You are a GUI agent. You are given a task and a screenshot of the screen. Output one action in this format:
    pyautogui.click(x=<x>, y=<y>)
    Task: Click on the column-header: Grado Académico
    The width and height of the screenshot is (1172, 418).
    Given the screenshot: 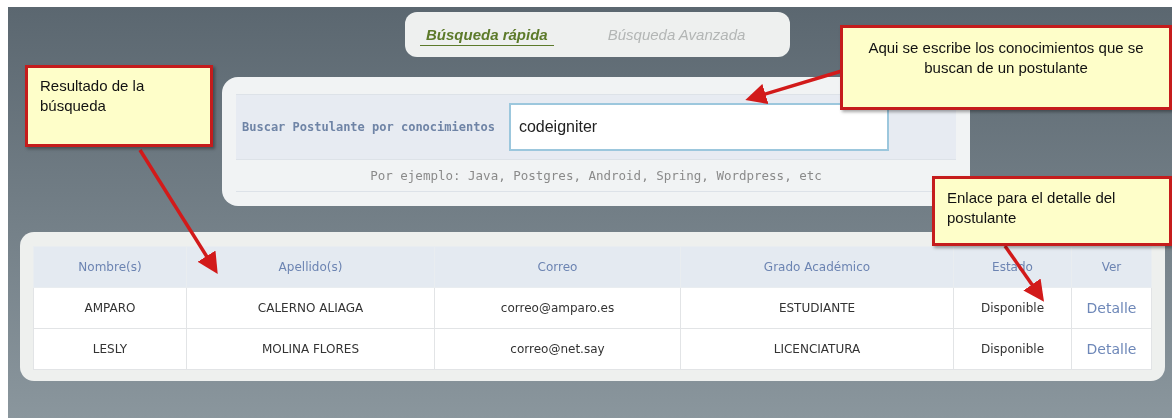 What is the action you would take?
    pyautogui.click(x=817, y=267)
    